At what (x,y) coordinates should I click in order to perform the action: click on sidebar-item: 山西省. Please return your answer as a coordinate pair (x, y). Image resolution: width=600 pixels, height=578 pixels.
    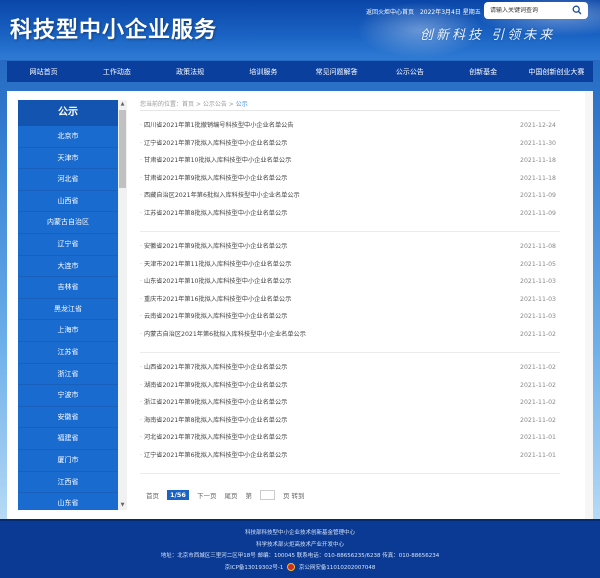
    Looking at the image, I should click on (68, 202).